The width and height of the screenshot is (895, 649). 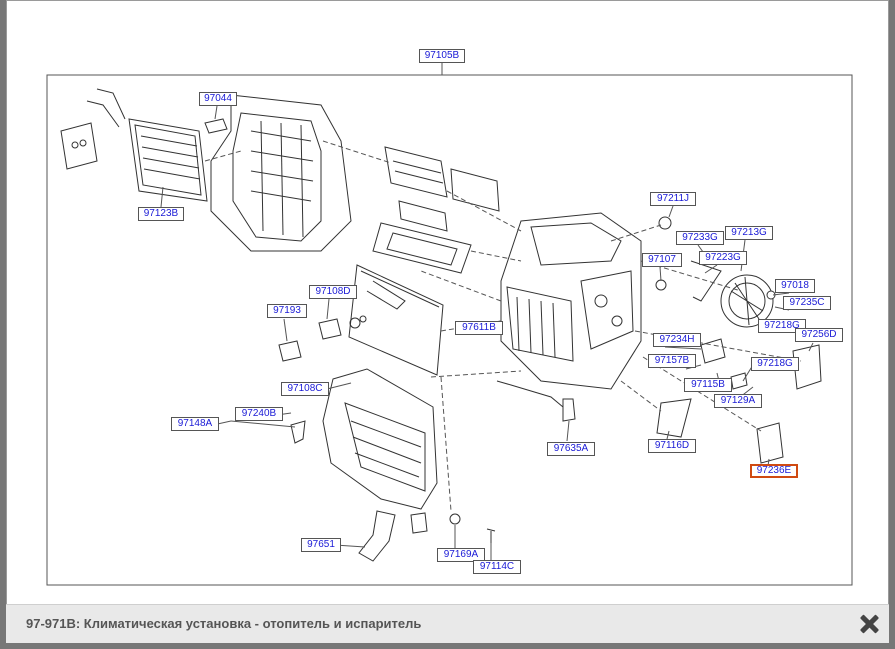 What do you see at coordinates (396, 320) in the screenshot?
I see `evaporator-part` at bounding box center [396, 320].